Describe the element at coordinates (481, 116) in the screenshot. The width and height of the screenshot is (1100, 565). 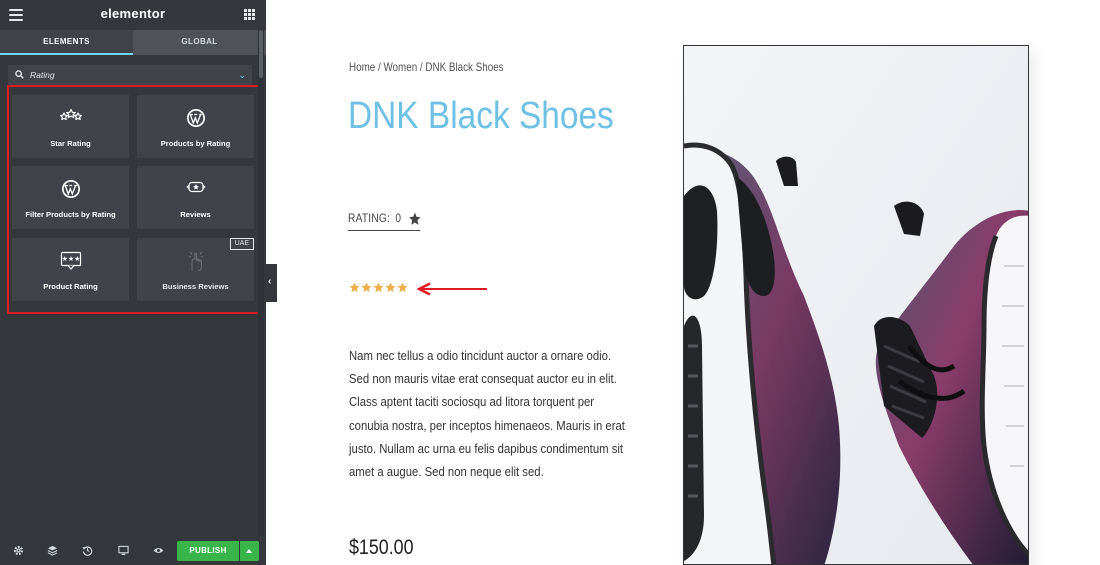
I see `product-title: DNK Black Shoes` at that location.